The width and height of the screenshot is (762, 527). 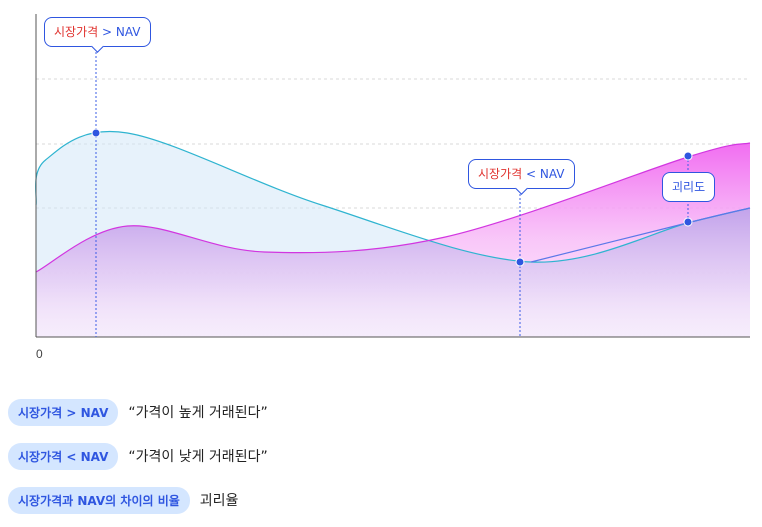 I want to click on discount-callout-op: <, so click(x=531, y=174).